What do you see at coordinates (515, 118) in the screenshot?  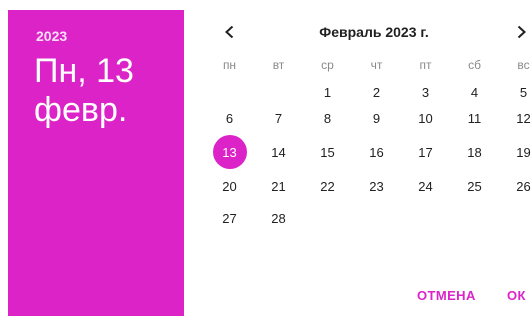 I see `day-cell: 12` at bounding box center [515, 118].